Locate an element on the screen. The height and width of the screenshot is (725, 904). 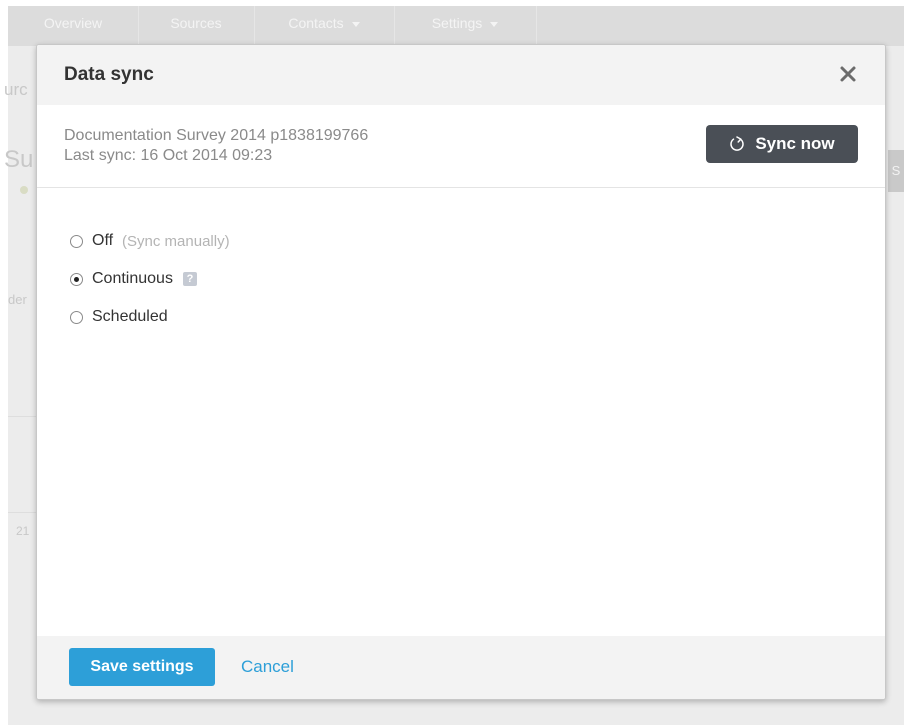
bg-tab-contacts: Contacts is located at coordinates (324, 26).